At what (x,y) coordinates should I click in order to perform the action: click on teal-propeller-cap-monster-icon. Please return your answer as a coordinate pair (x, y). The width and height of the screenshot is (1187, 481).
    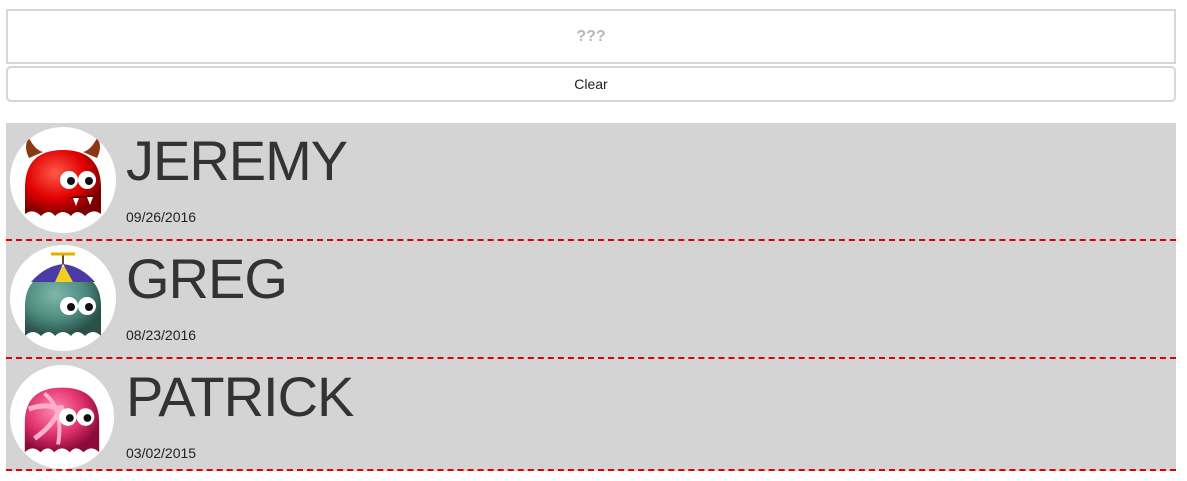
    Looking at the image, I should click on (63, 294).